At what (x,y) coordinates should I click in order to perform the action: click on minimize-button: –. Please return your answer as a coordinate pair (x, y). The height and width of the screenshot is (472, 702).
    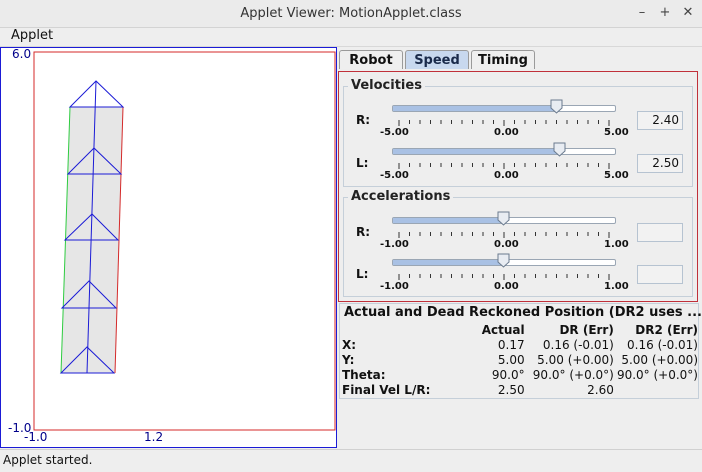
    Looking at the image, I should click on (642, 13).